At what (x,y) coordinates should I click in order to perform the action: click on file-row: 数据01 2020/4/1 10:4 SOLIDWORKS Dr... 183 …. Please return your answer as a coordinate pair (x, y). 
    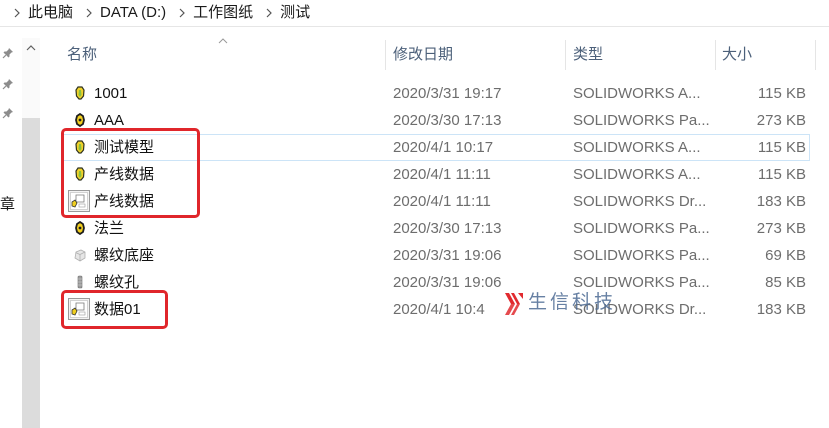
    Looking at the image, I should click on (436, 309).